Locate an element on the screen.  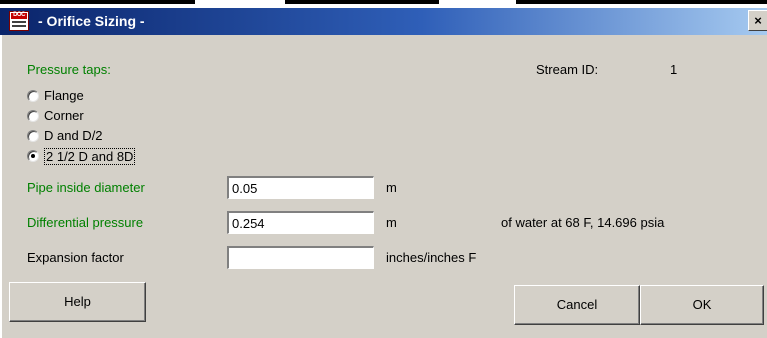
pipe-inside-diameter-field is located at coordinates (300, 187).